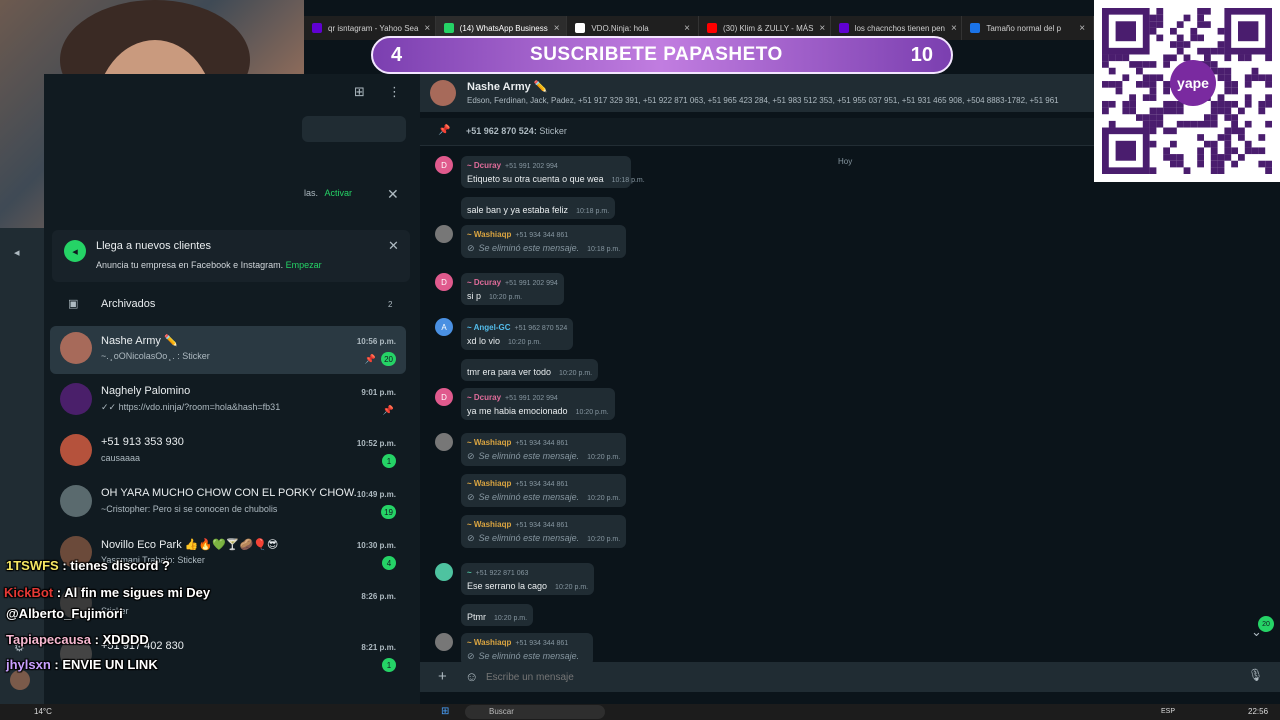 The width and height of the screenshot is (1280, 720). What do you see at coordinates (28, 664) in the screenshot?
I see `stream-chat-user: jhylsxn` at bounding box center [28, 664].